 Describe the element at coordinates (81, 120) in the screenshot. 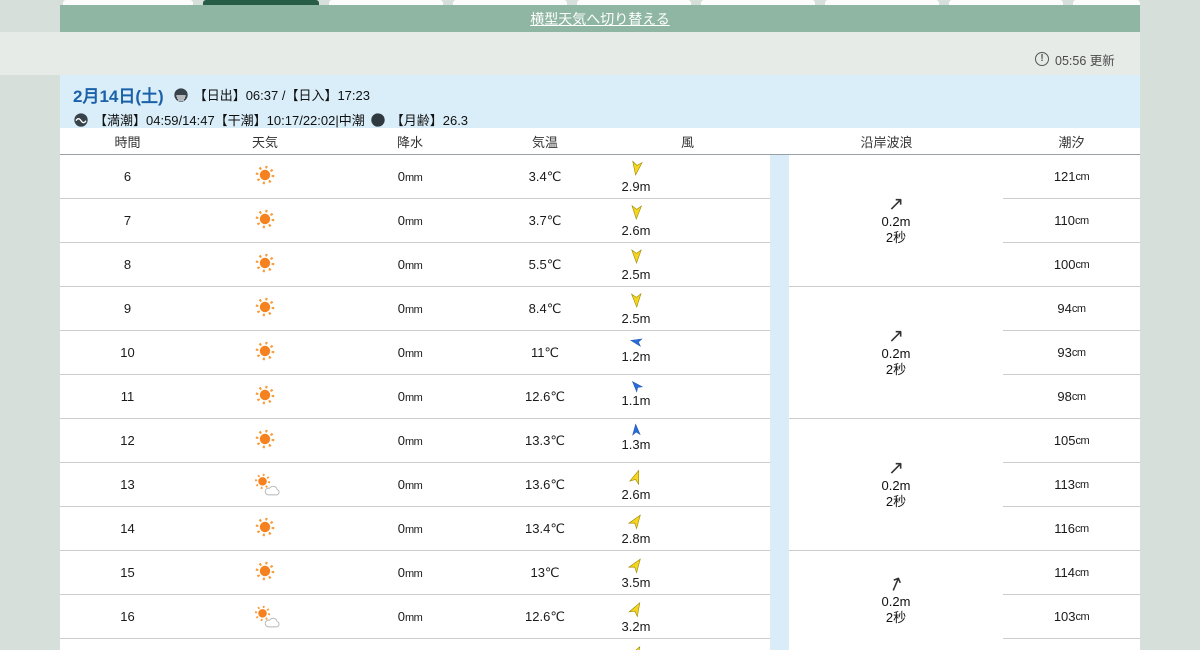

I see `tide-wave-icon` at that location.